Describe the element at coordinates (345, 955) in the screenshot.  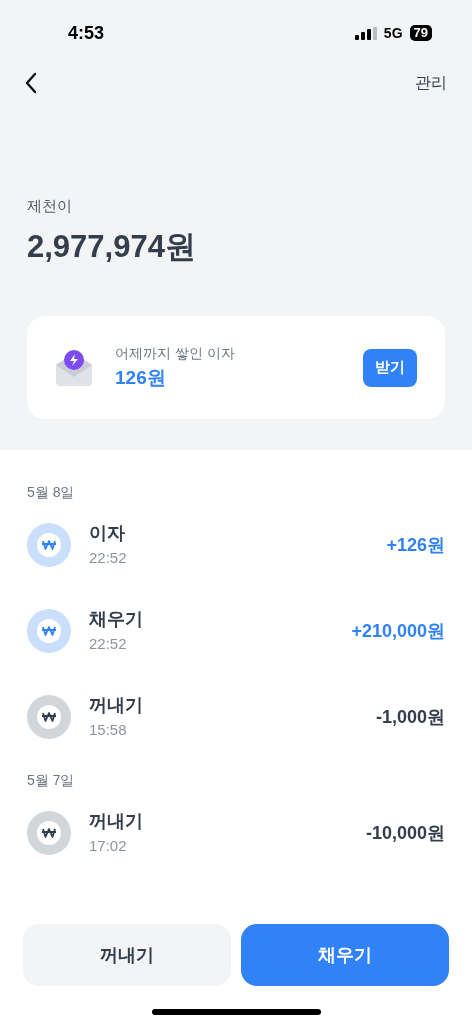
I see `fill-button: 채우기` at that location.